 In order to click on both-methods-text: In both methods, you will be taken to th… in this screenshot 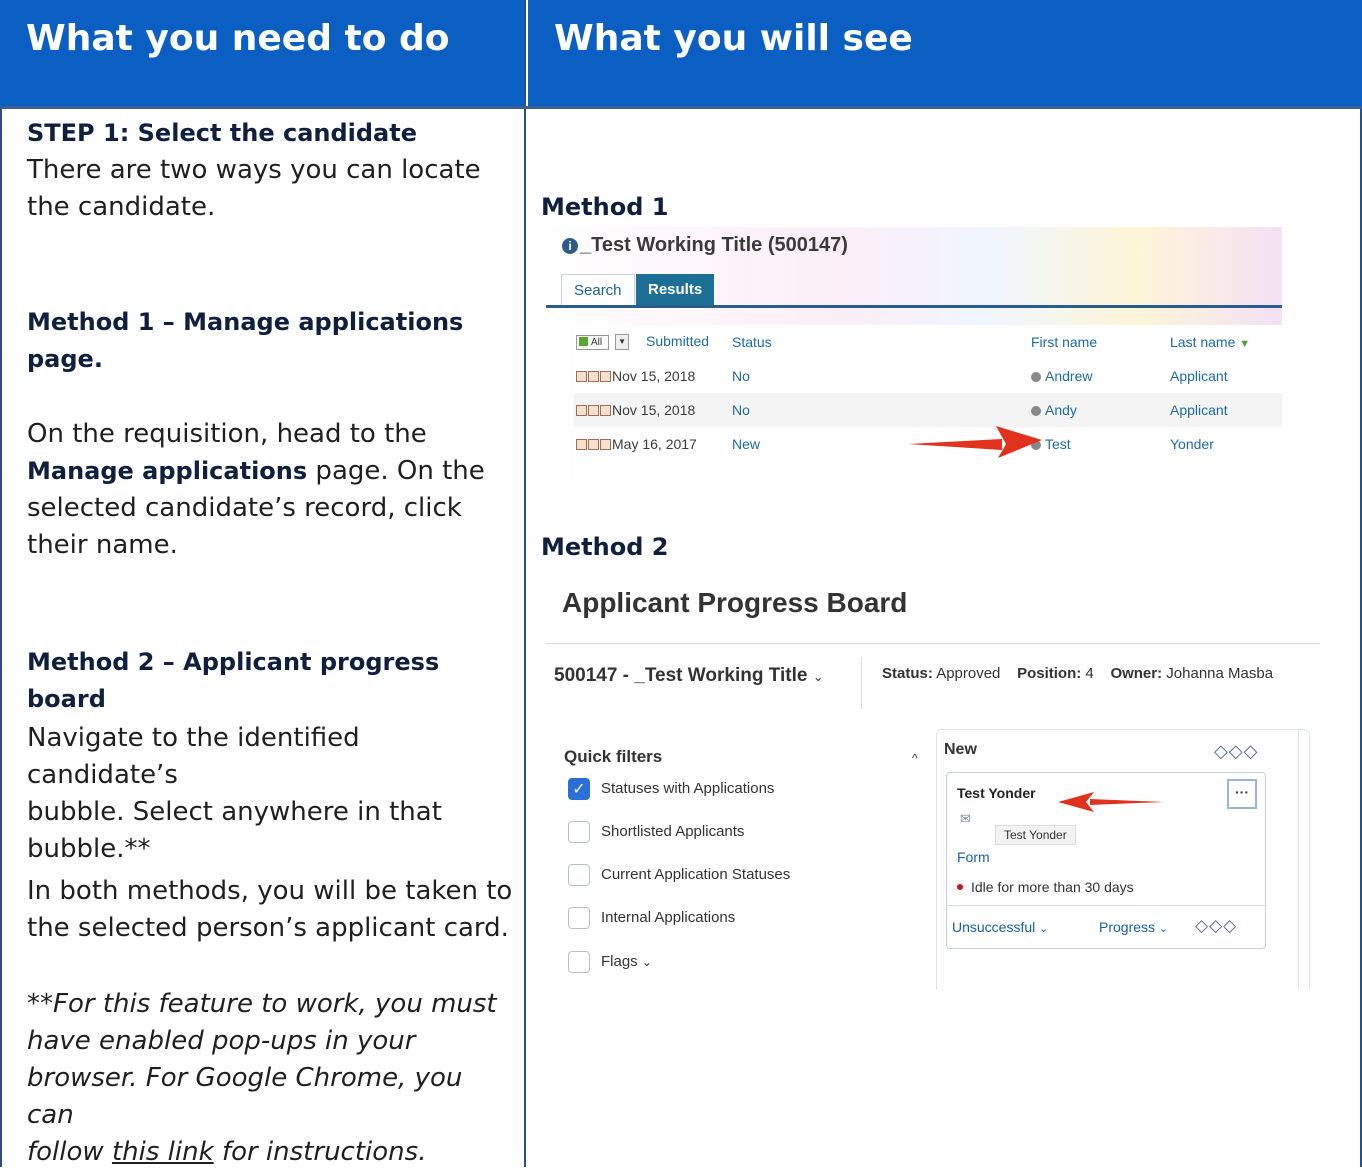, I will do `click(272, 910)`.